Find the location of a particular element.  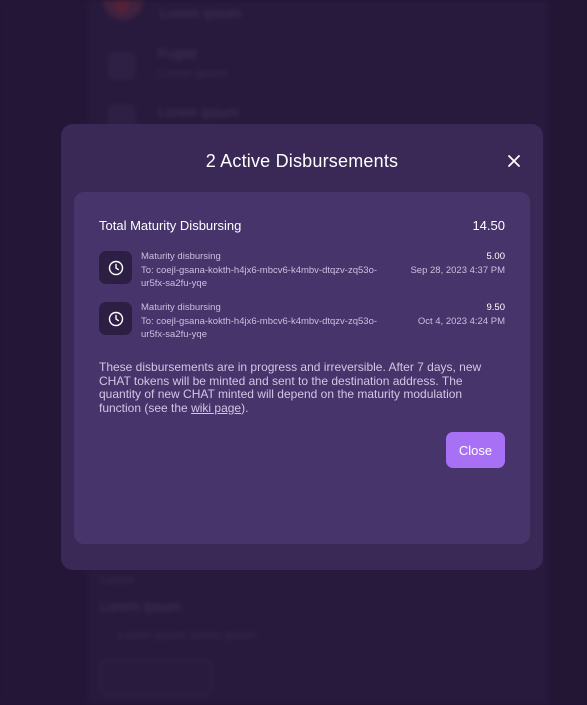

disbursement-amount: 5.00 is located at coordinates (496, 256).